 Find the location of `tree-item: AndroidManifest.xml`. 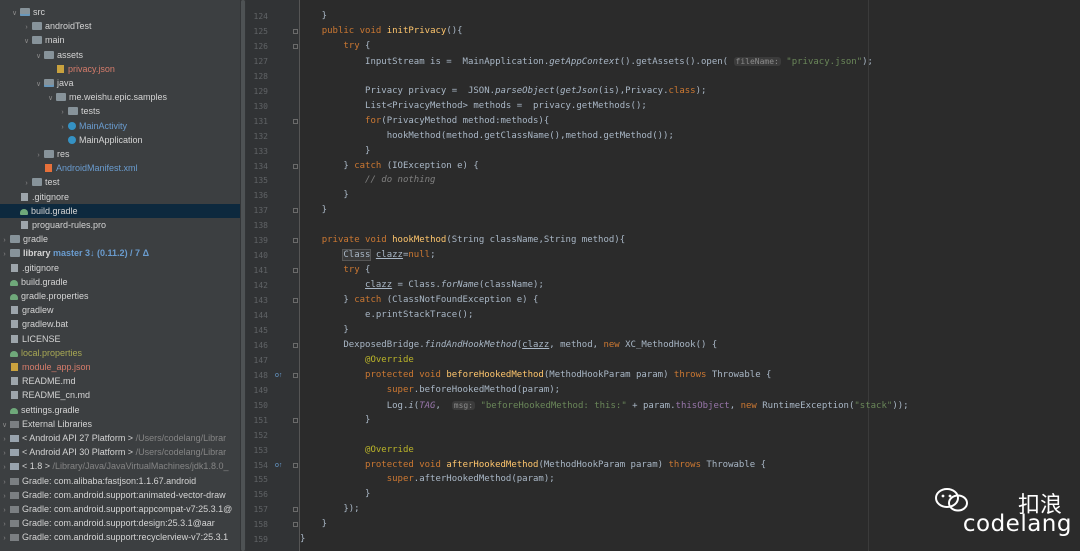

tree-item: AndroidManifest.xml is located at coordinates (120, 168).